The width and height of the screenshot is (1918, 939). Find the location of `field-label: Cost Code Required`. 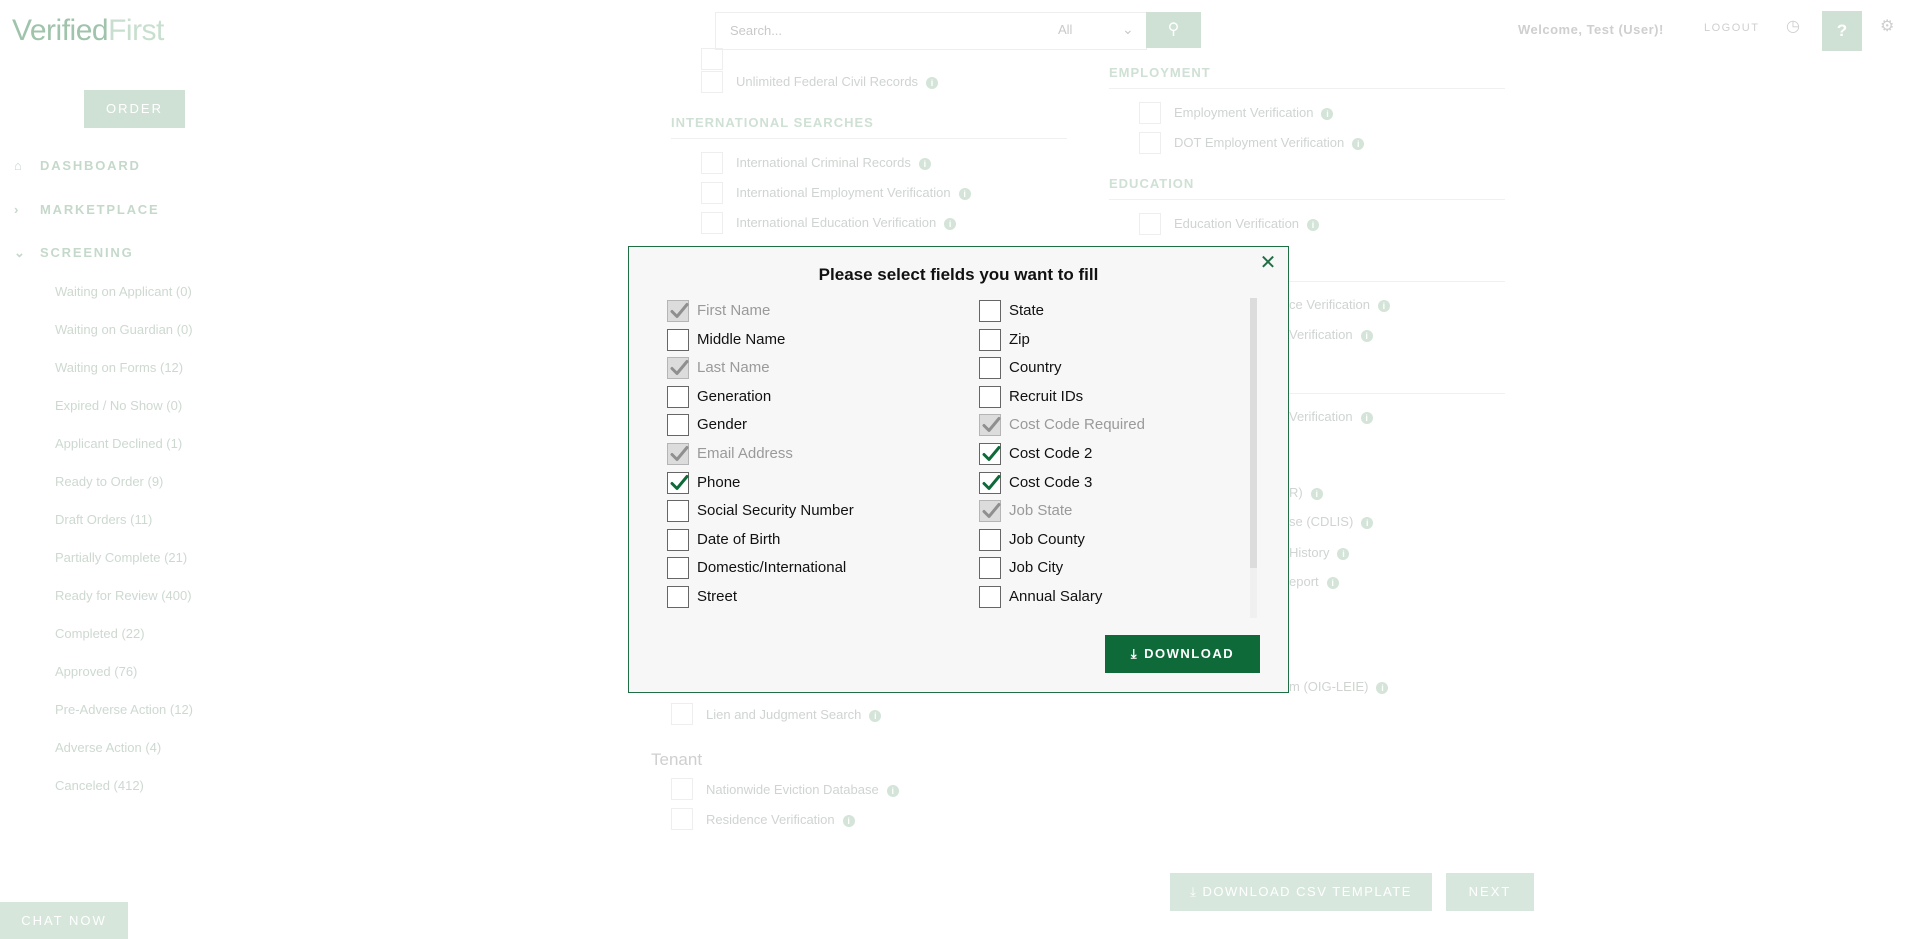

field-label: Cost Code Required is located at coordinates (1077, 425).